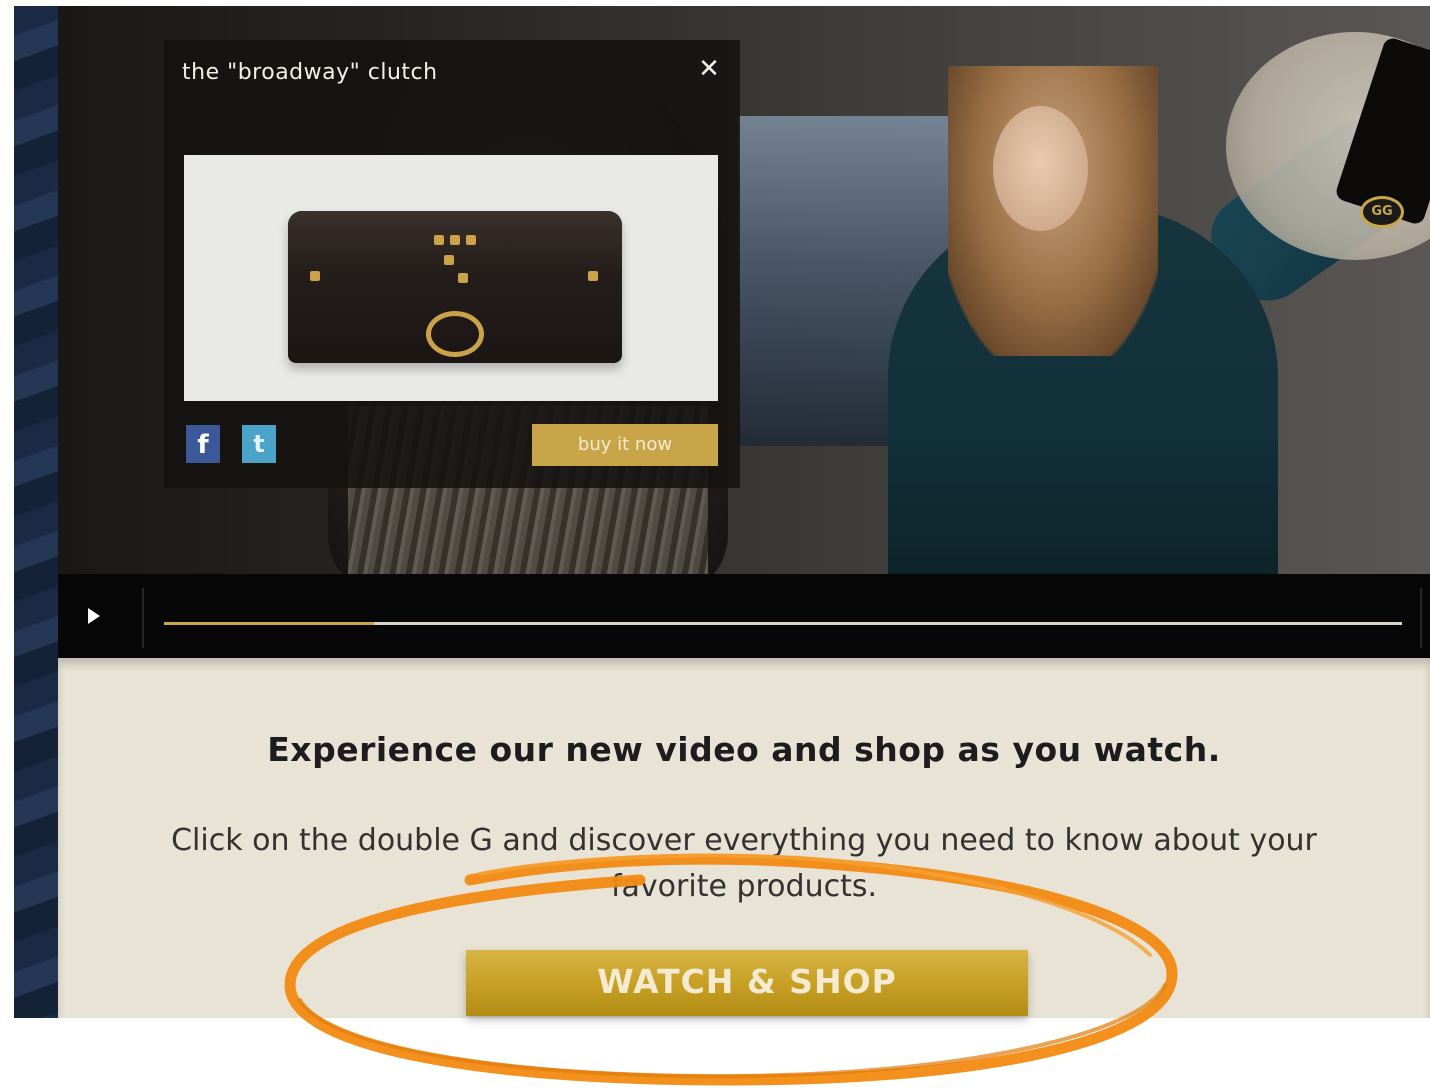 The height and width of the screenshot is (1090, 1430). What do you see at coordinates (269, 623) in the screenshot?
I see `progress-fill` at bounding box center [269, 623].